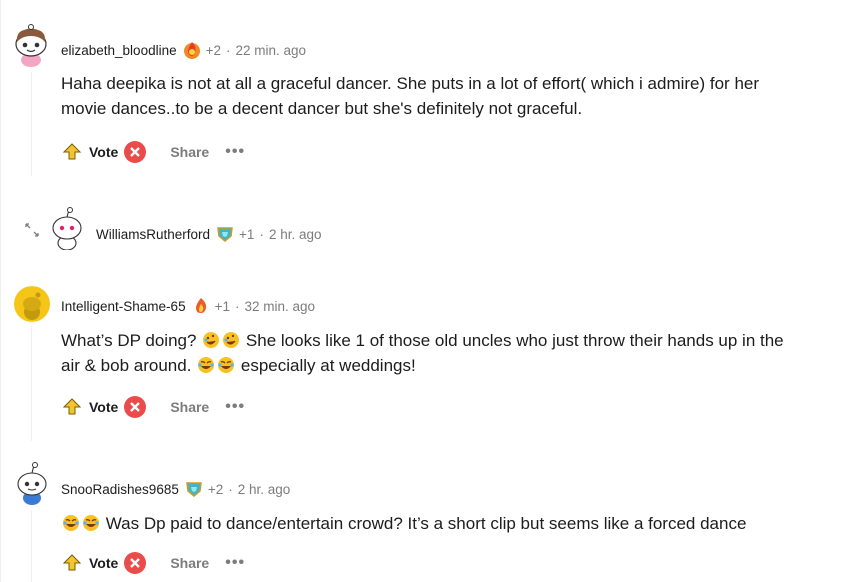 This screenshot has height=582, width=861. Describe the element at coordinates (120, 489) in the screenshot. I see `username: SnooRadishes9685` at that location.